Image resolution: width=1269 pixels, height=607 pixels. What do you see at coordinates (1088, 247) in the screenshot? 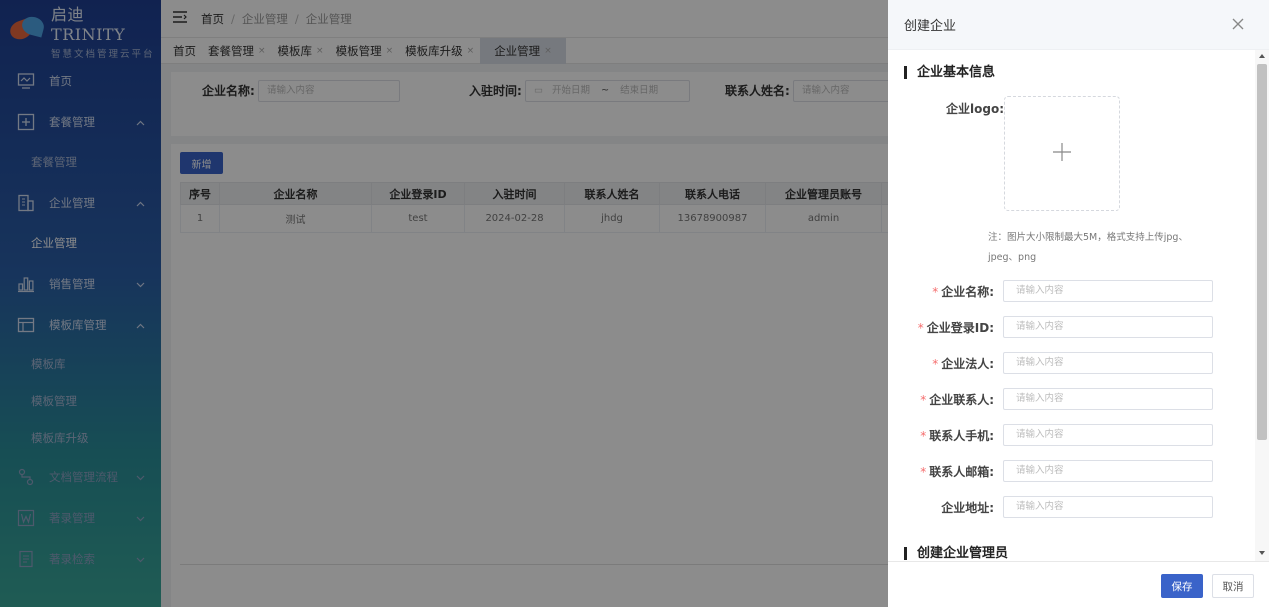
I see `upload-note: 注：图片大小限制最大5M，格式支持上传jpg、jpeg、png` at bounding box center [1088, 247].